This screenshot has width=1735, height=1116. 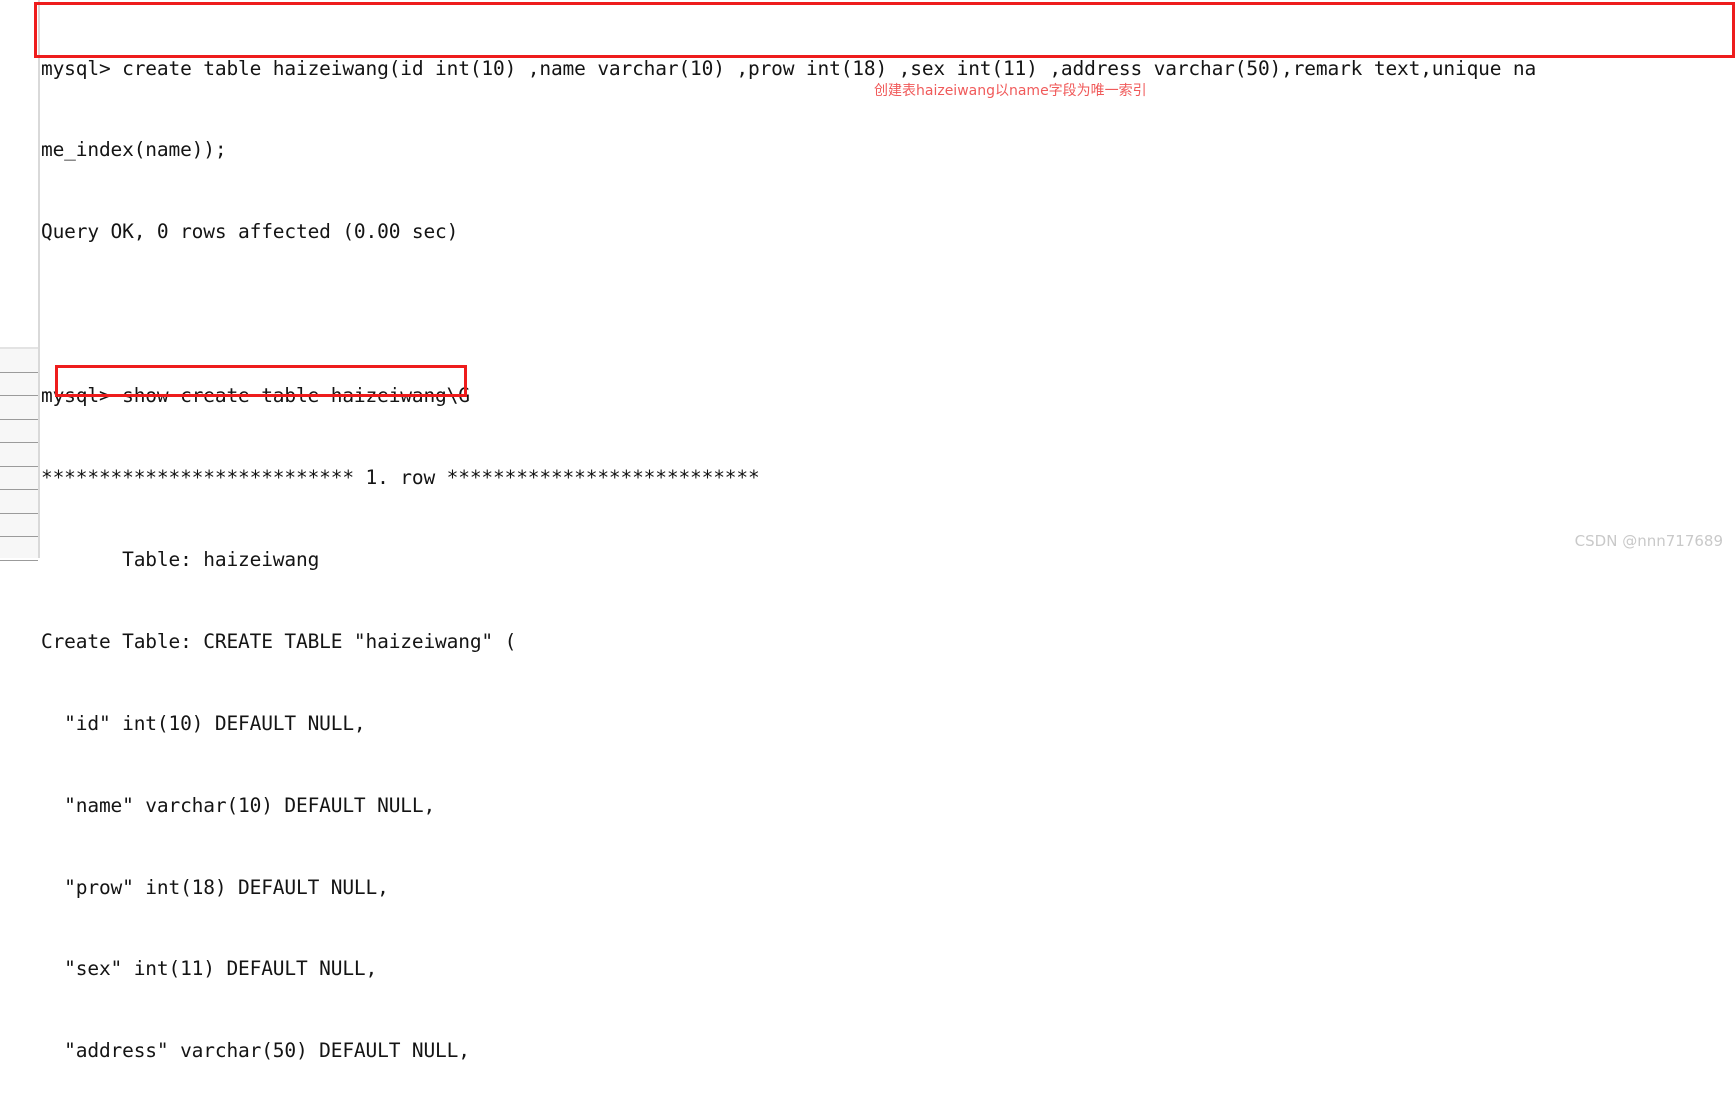 What do you see at coordinates (180, 559) in the screenshot?
I see `terminal-line-field-table: Table: haizeiwang` at bounding box center [180, 559].